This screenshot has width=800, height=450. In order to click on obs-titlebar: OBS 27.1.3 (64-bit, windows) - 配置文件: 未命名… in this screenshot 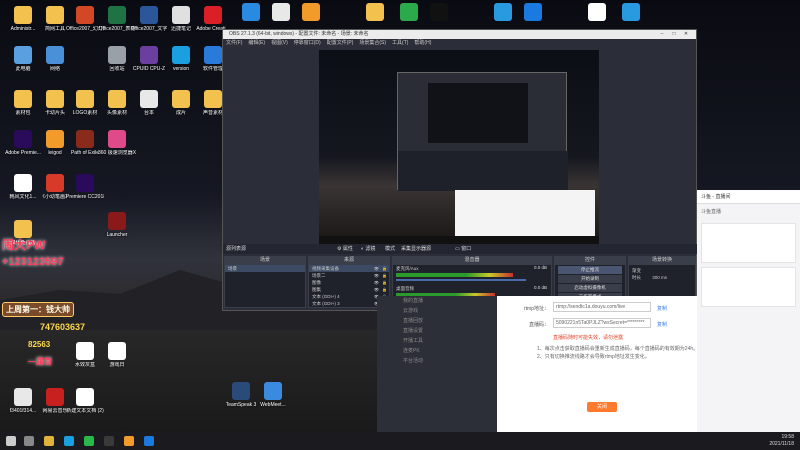, I will do `click(459, 34)`.